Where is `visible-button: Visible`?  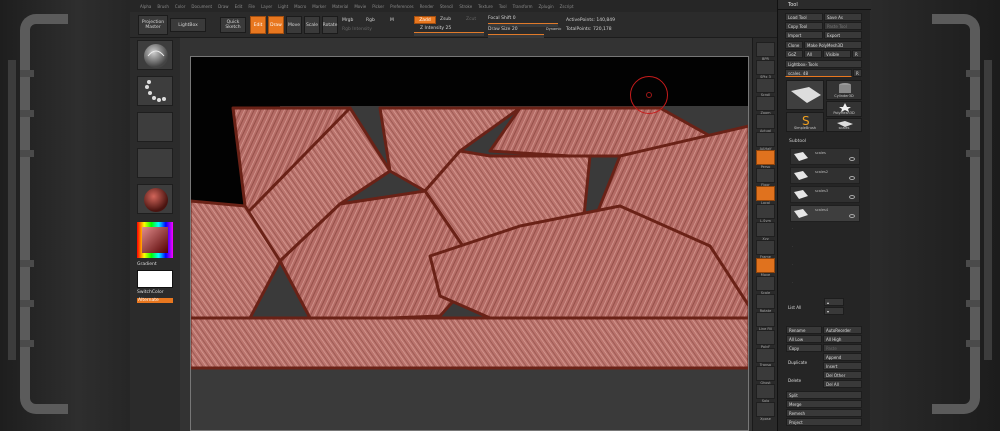
visible-button: Visible is located at coordinates (837, 54).